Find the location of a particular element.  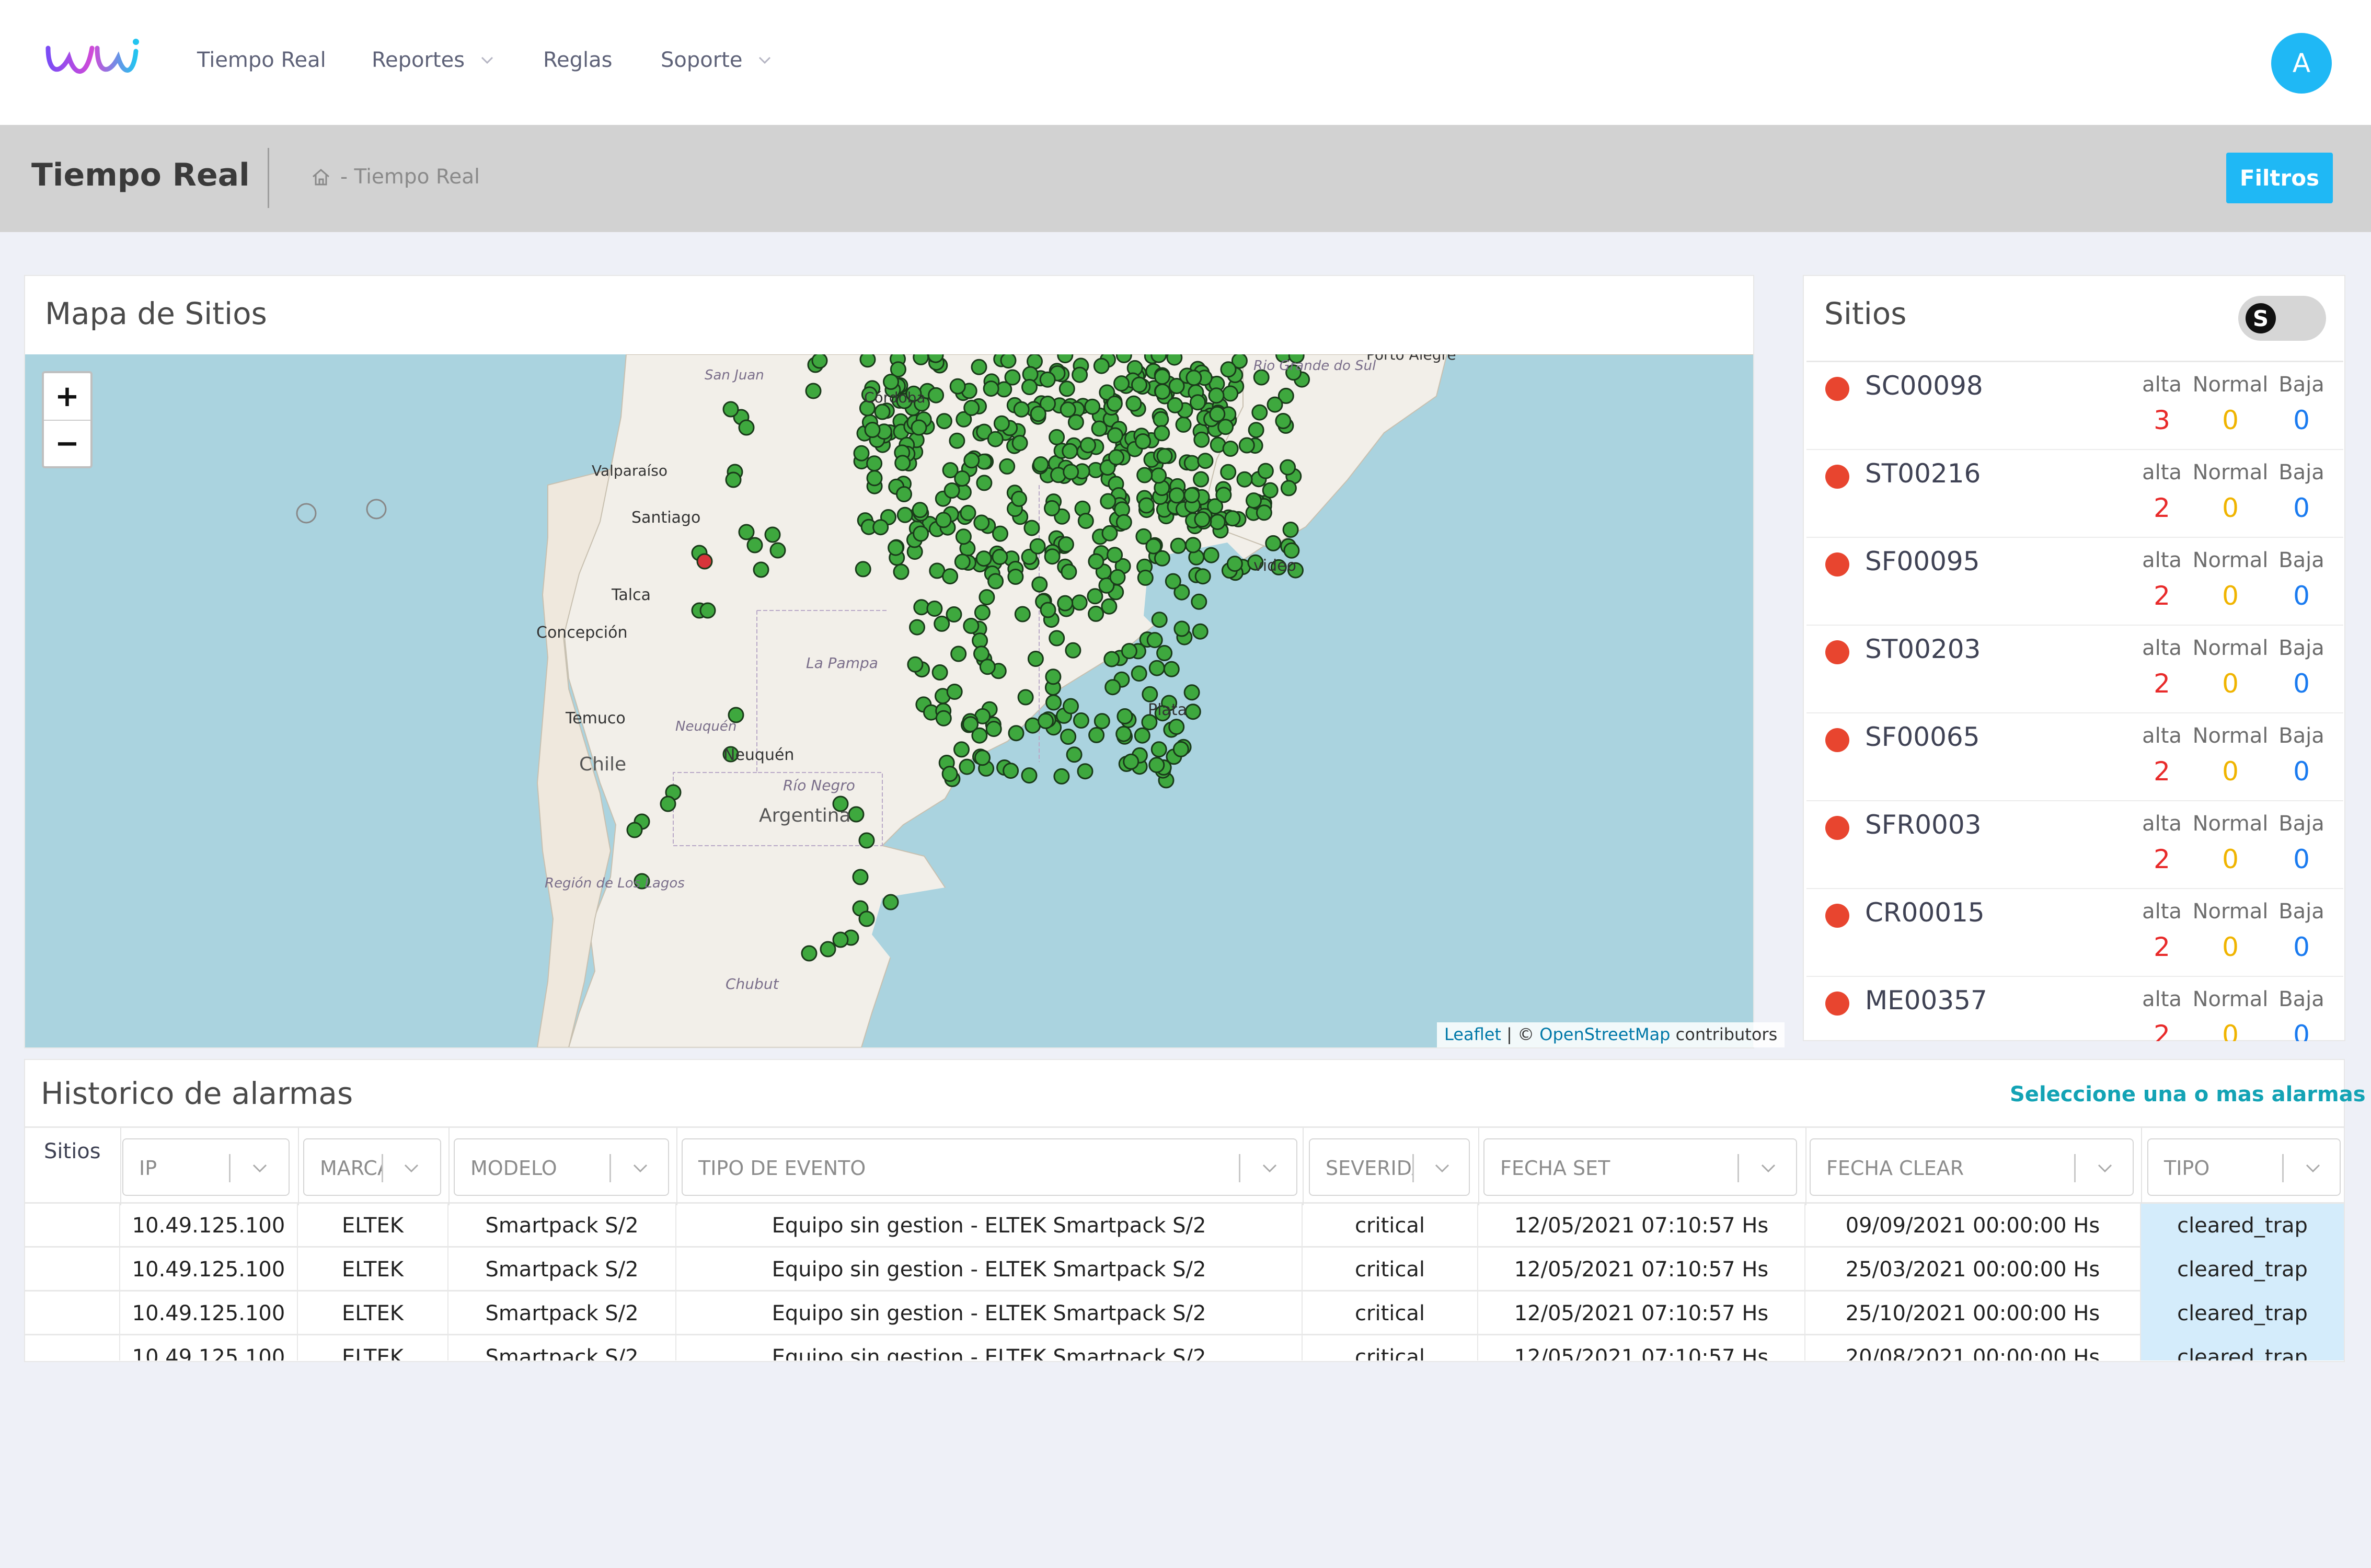

tipo-filter-select: TIPO is located at coordinates (2244, 1167).